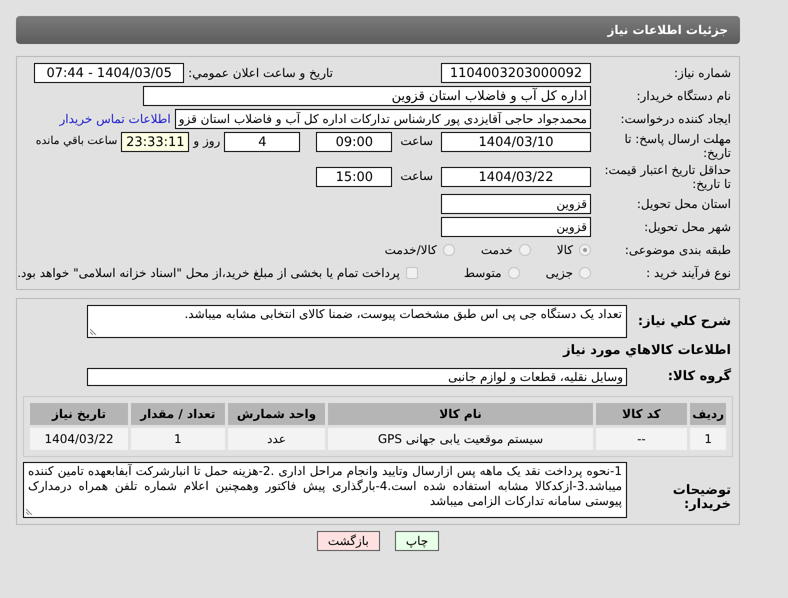 This screenshot has height=598, width=788. What do you see at coordinates (516, 204) in the screenshot?
I see `province-field: قزوین` at bounding box center [516, 204].